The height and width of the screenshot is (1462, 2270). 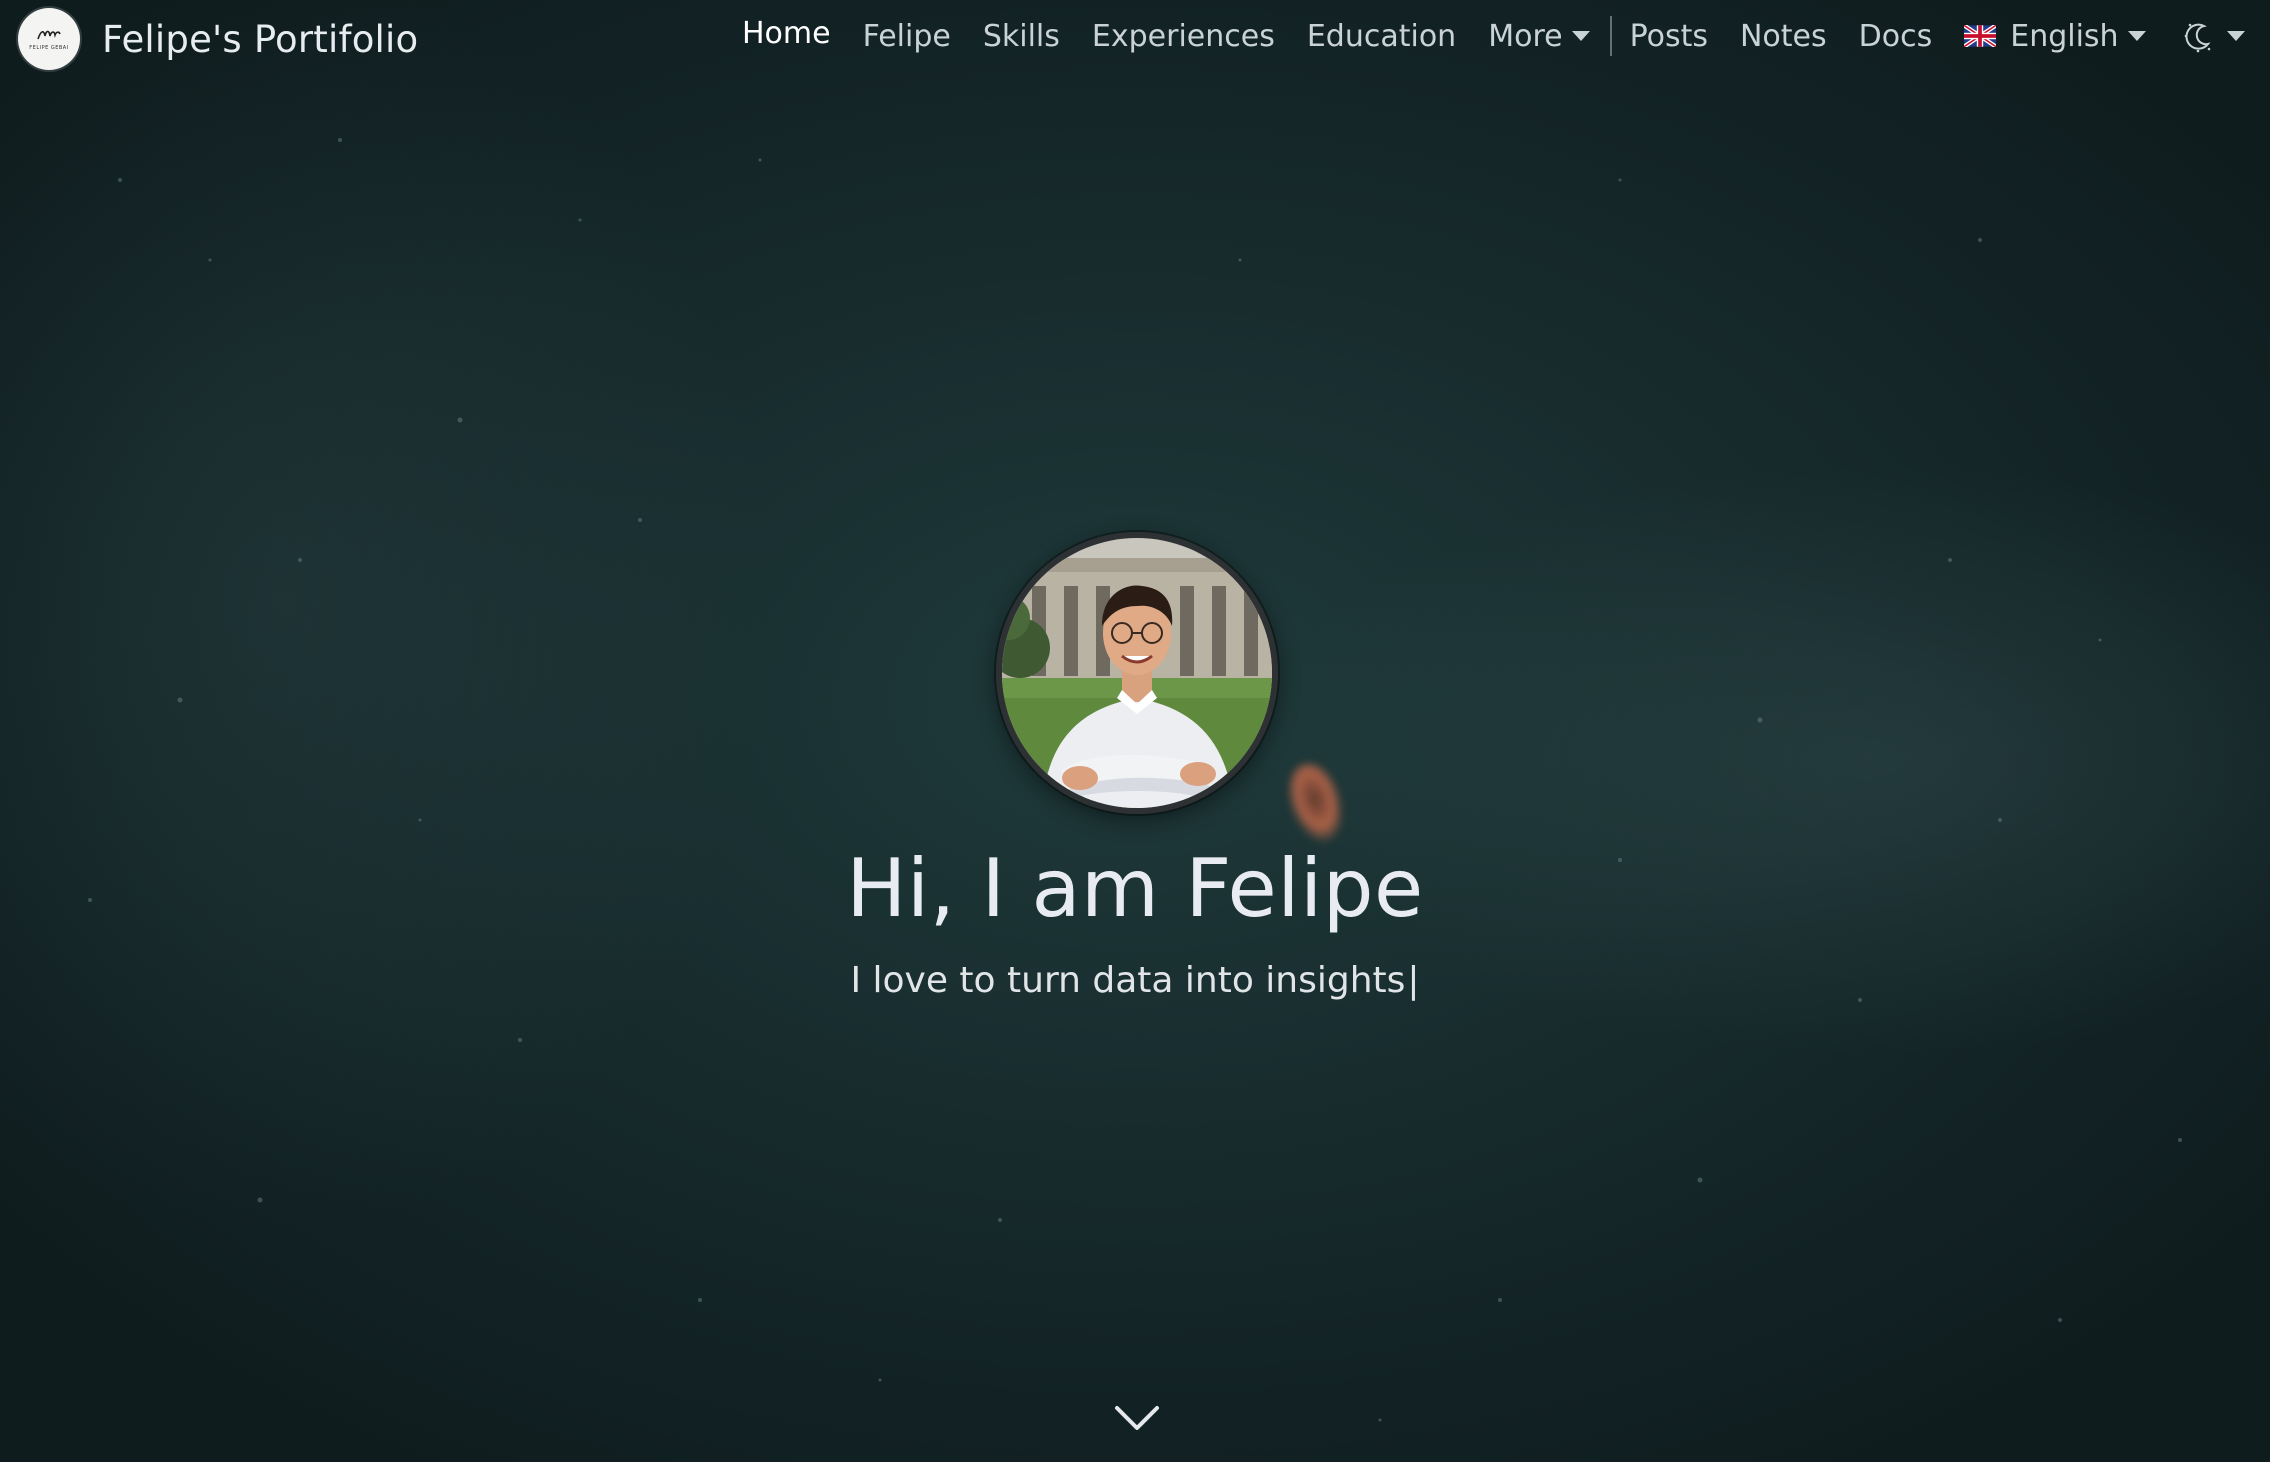 What do you see at coordinates (49, 39) in the screenshot?
I see `signature-logo-icon: FELIPE GEBAI` at bounding box center [49, 39].